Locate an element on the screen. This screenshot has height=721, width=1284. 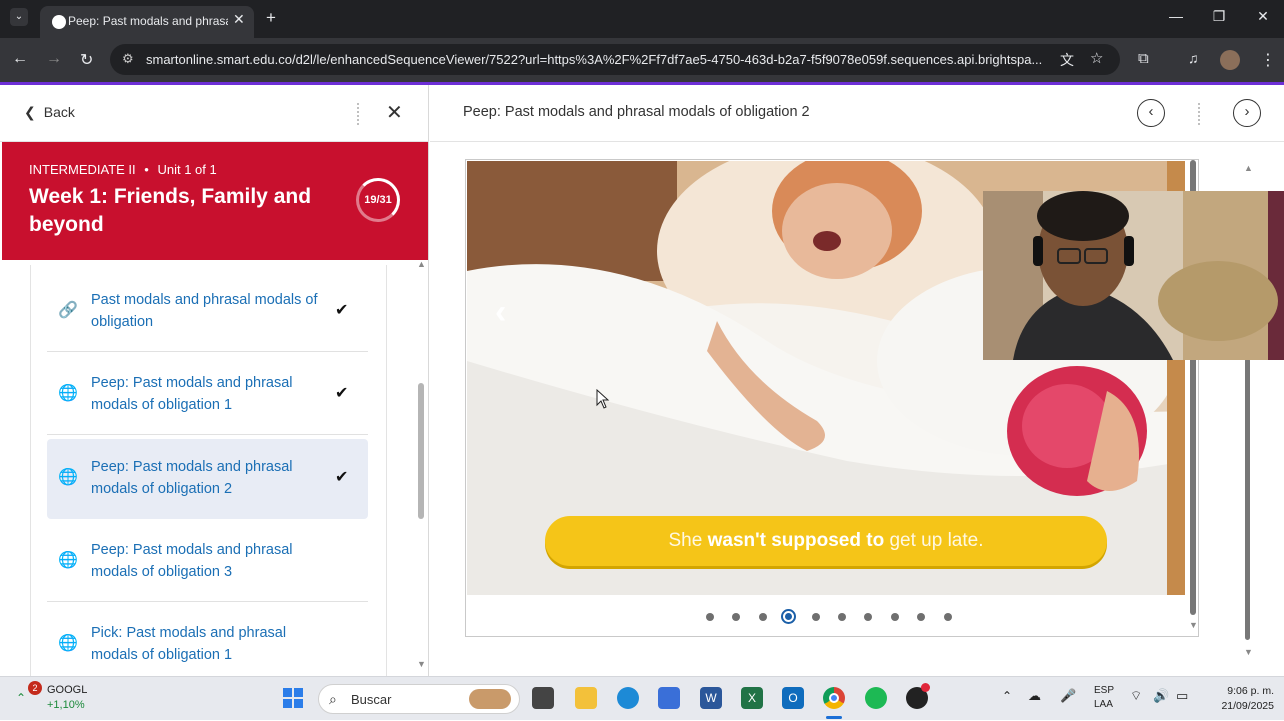
profile-avatar is located at coordinates (1230, 60).